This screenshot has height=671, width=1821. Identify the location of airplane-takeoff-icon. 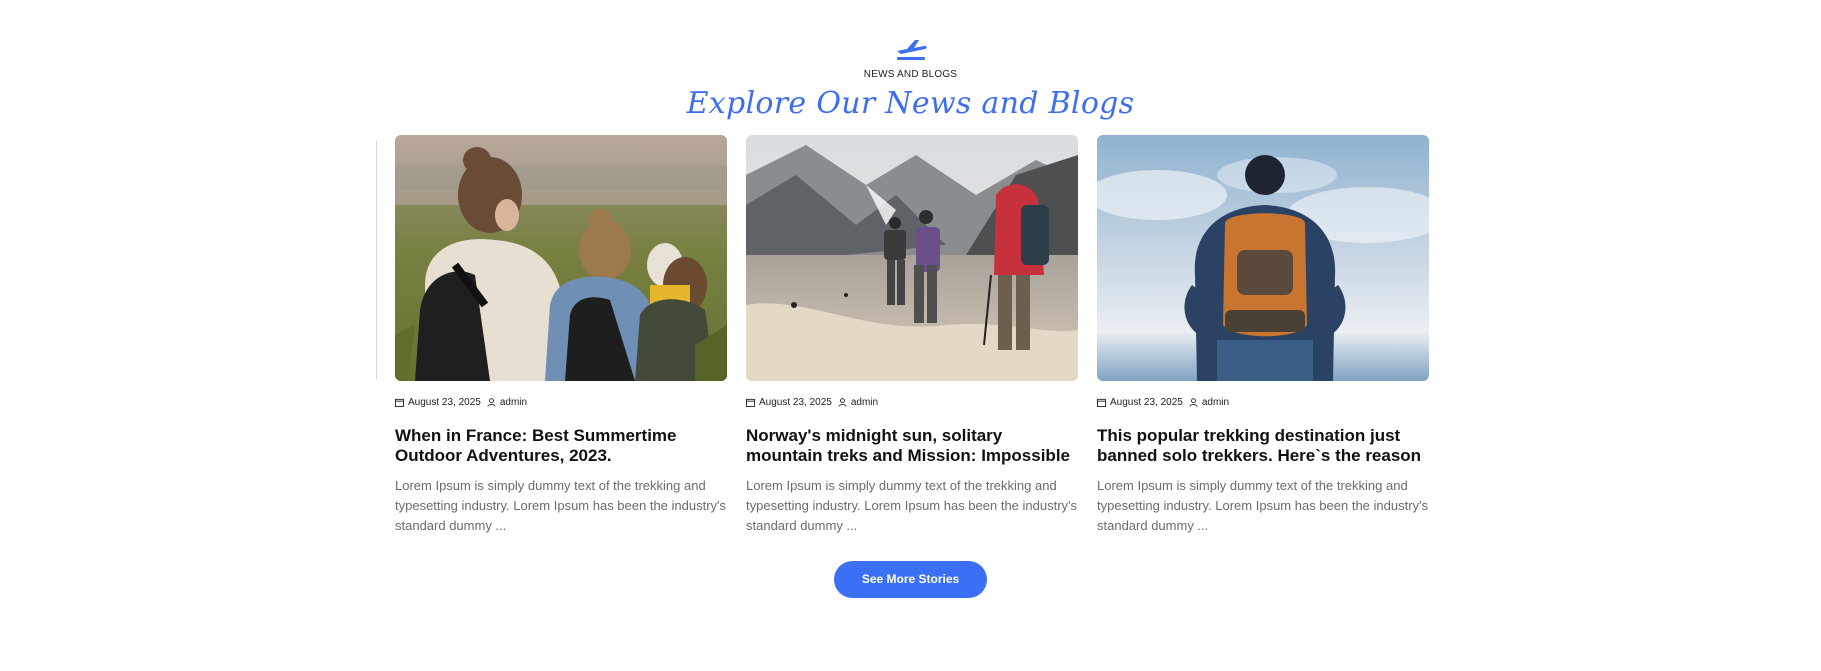
(911, 50).